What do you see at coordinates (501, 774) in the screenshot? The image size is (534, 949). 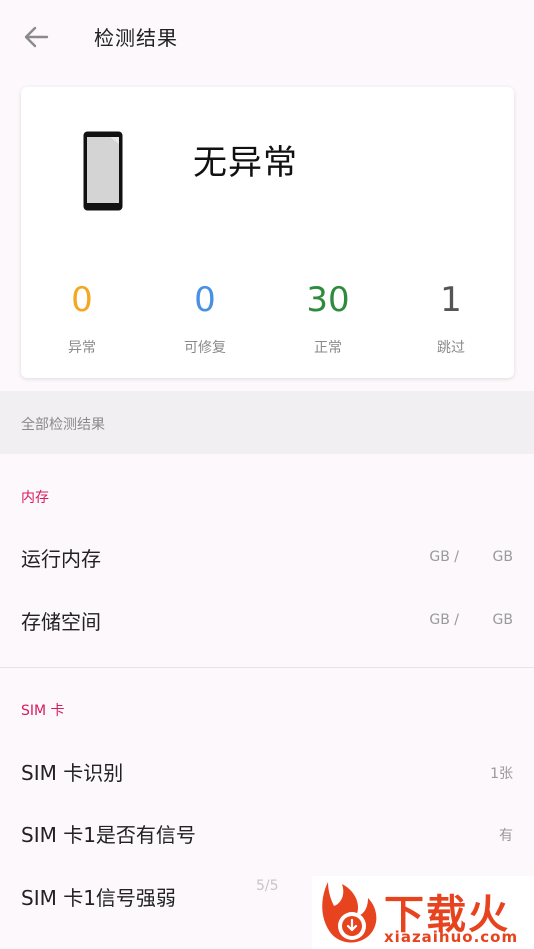 I see `list-item-value: 1张` at bounding box center [501, 774].